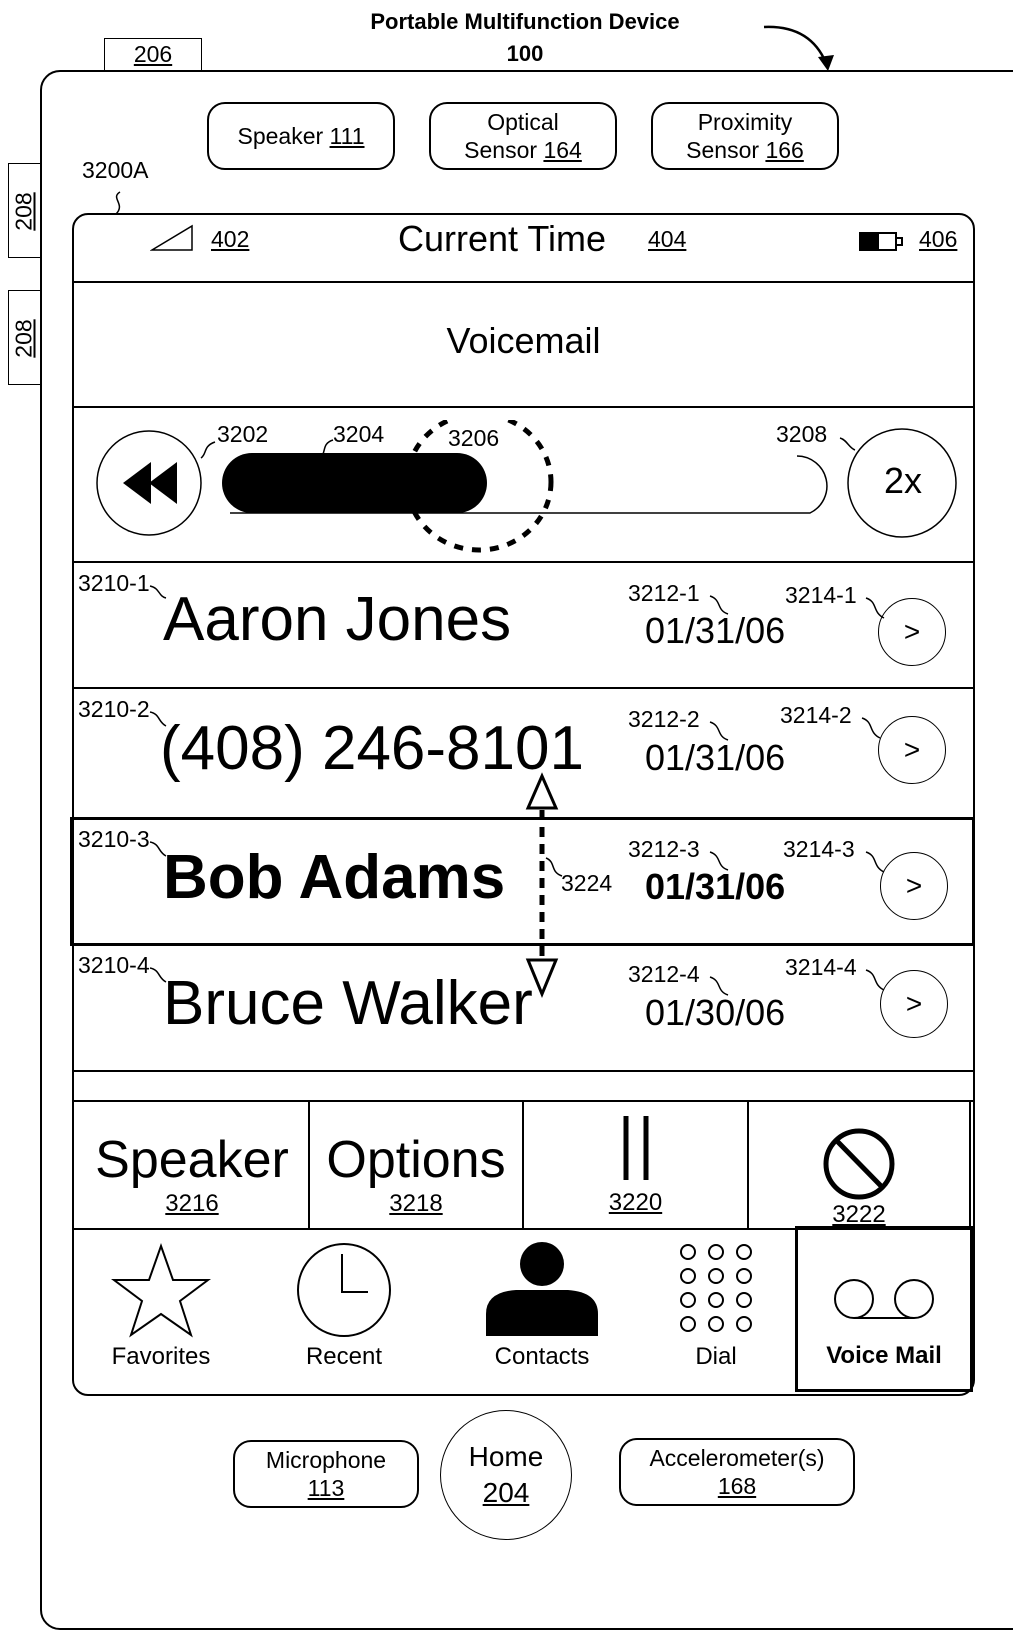 This screenshot has height=1630, width=1013. What do you see at coordinates (161, 1356) in the screenshot?
I see `tab-favorites-label: Favorites` at bounding box center [161, 1356].